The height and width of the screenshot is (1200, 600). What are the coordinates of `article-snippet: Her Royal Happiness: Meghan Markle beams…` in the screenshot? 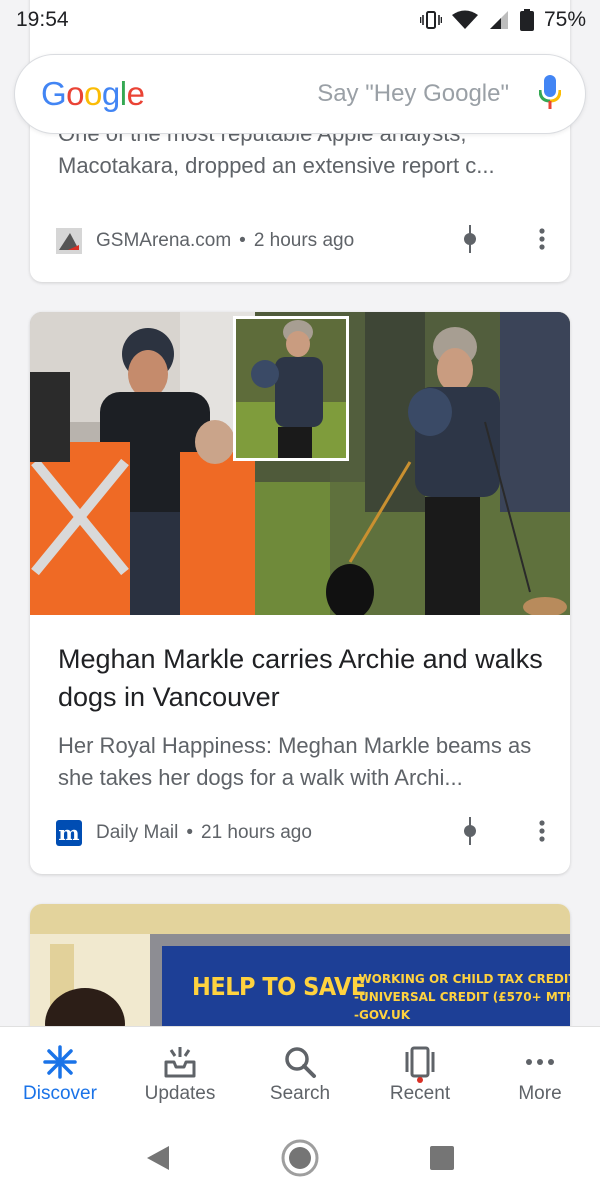 It's located at (295, 761).